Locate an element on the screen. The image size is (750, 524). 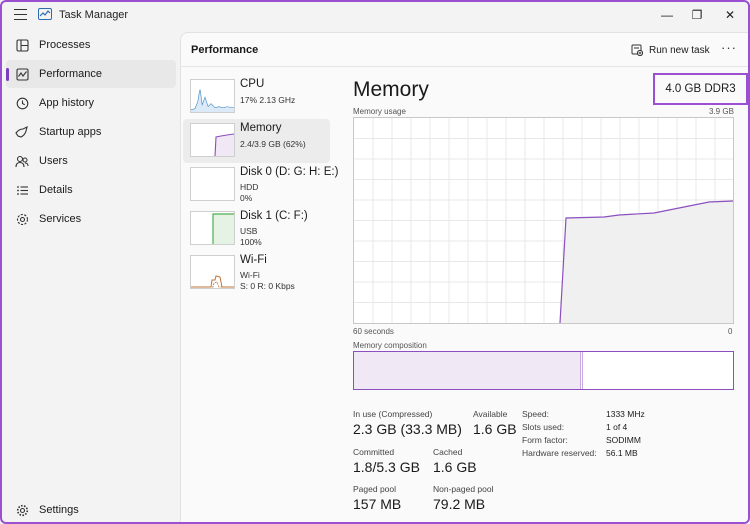
sidebar-item-details: Details is located at coordinates (91, 190).